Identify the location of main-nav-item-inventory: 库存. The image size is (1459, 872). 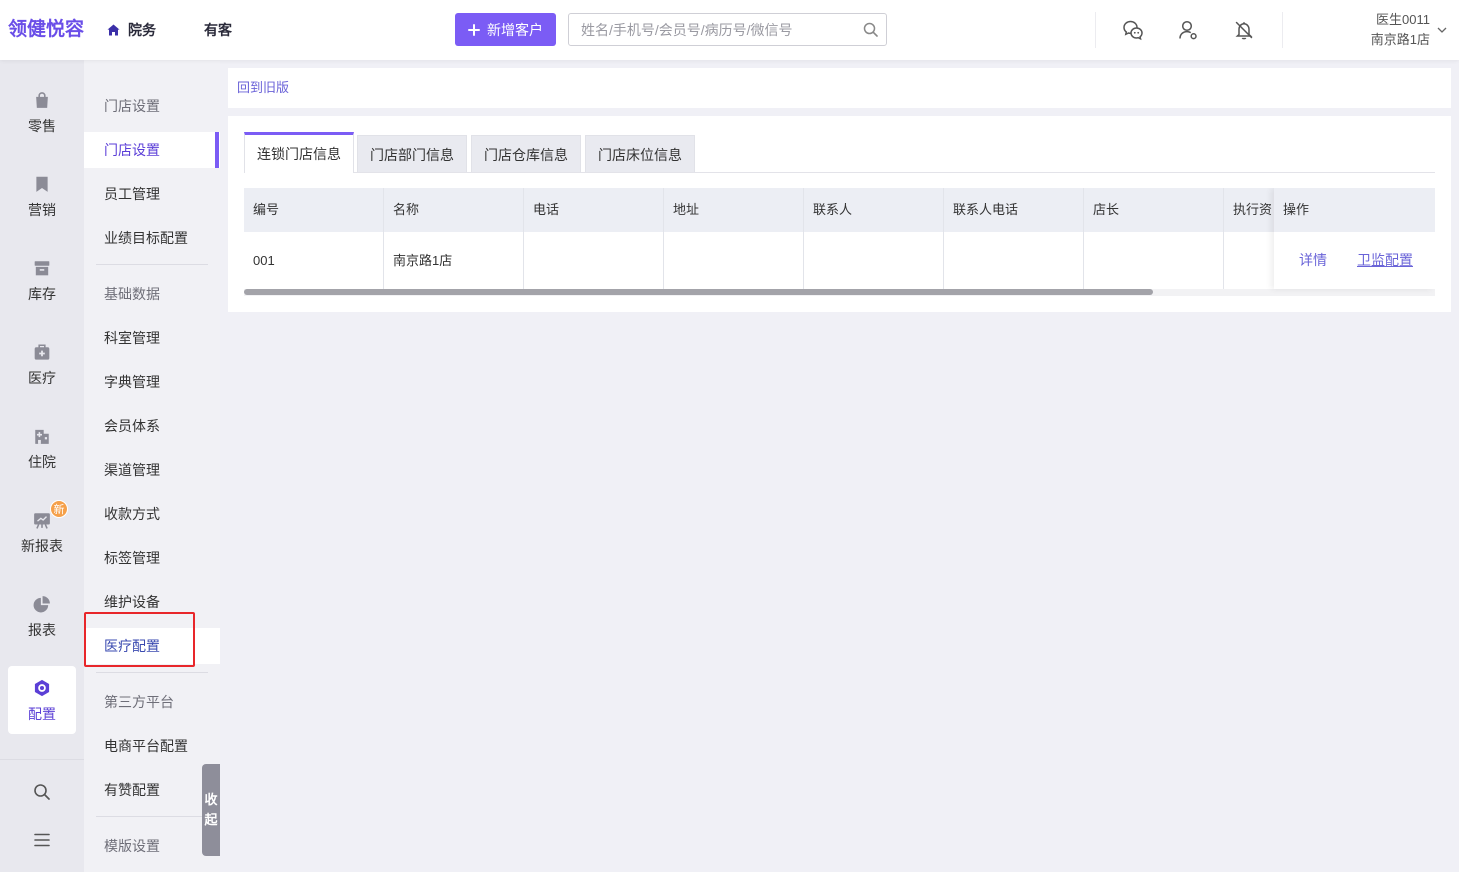
(42, 280).